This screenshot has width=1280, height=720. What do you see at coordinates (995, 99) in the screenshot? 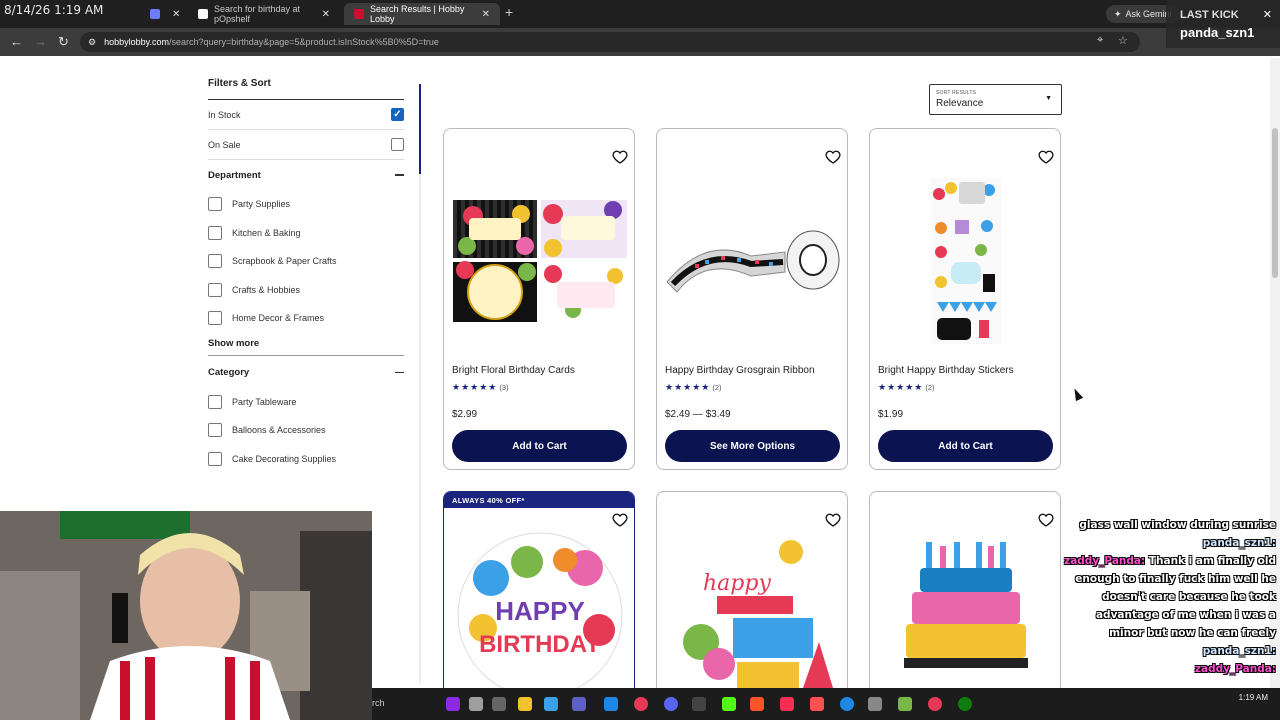
I see `sort-dropdown: SORT RESULTS Relevance ▼` at bounding box center [995, 99].